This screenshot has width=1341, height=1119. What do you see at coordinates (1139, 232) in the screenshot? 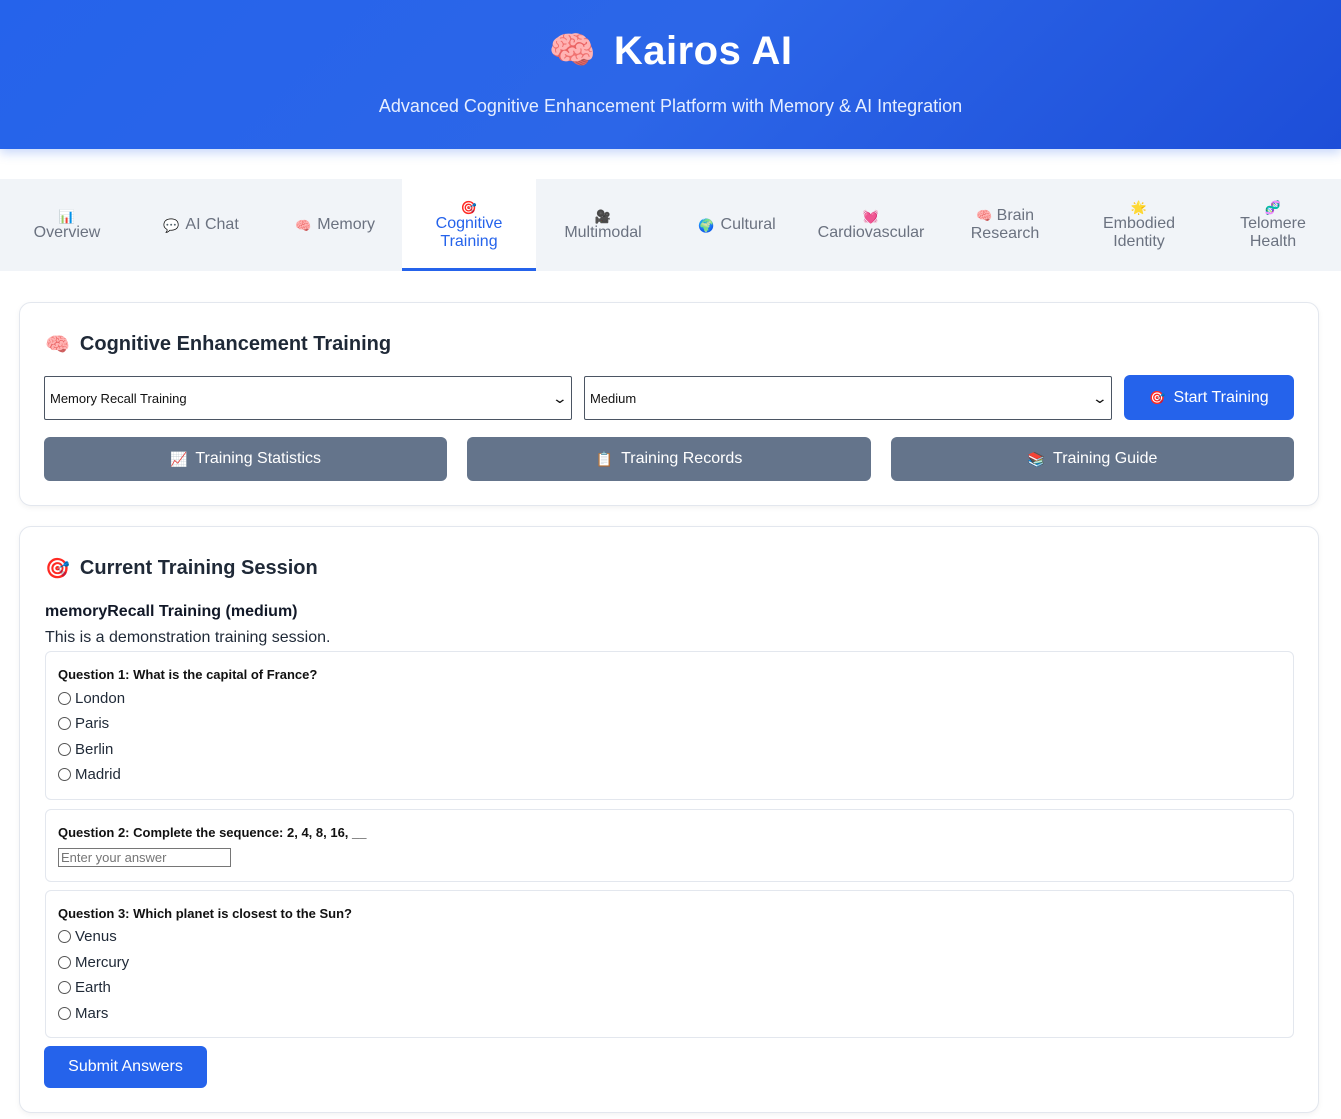
I see `tab-label: Embodied Identity` at bounding box center [1139, 232].